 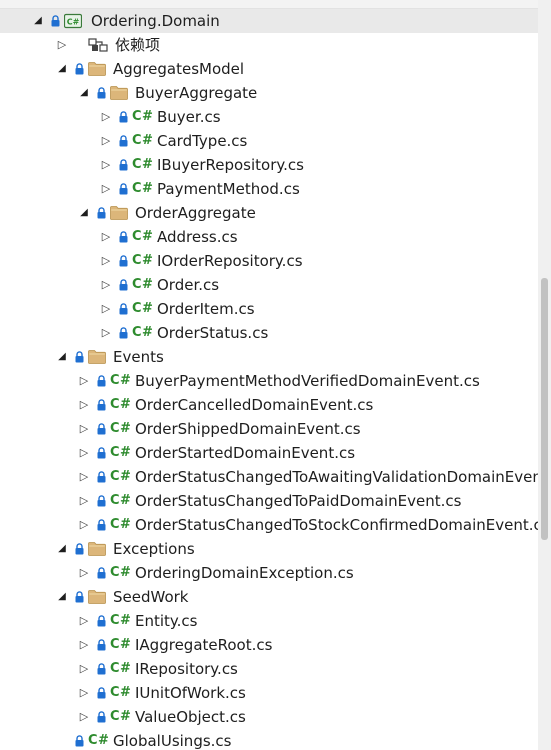 What do you see at coordinates (189, 117) in the screenshot?
I see `tree-item-label: Buyer.cs` at bounding box center [189, 117].